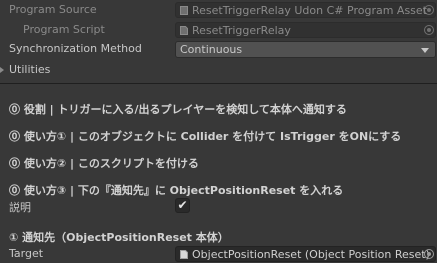 This screenshot has width=437, height=263. What do you see at coordinates (184, 10) in the screenshot?
I see `udon-program-asset-icon` at bounding box center [184, 10].